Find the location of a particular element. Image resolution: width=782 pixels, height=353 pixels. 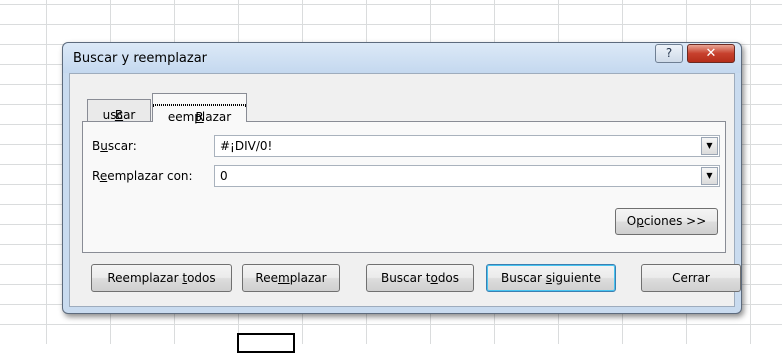

options-button: Opciones >> is located at coordinates (666, 221).